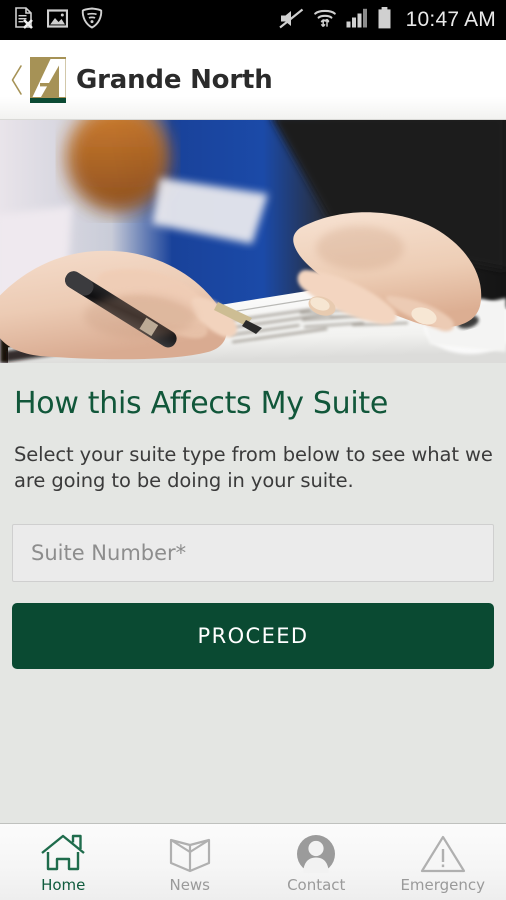  What do you see at coordinates (201, 403) in the screenshot?
I see `content-heading: How this Affects My Suite` at bounding box center [201, 403].